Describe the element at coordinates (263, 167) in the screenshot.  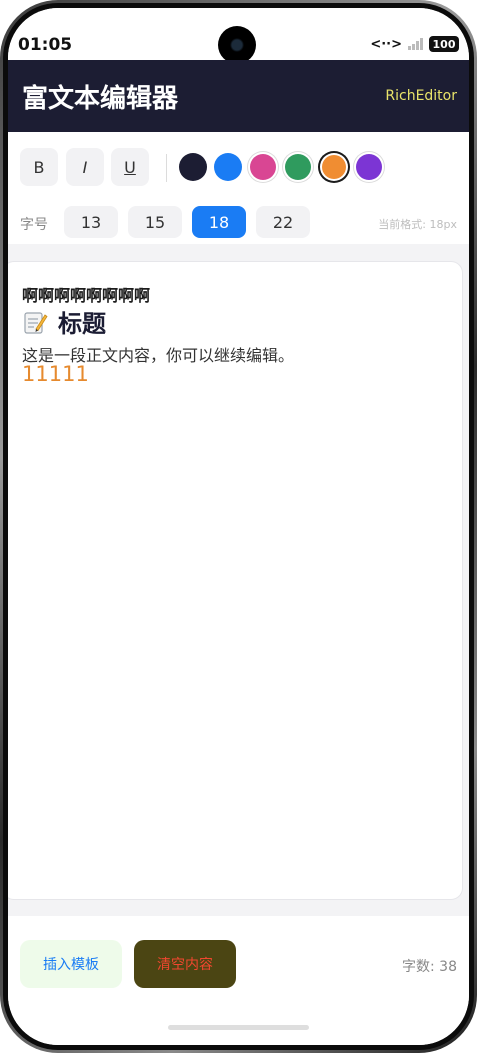
I see `color-swatch-pink` at that location.